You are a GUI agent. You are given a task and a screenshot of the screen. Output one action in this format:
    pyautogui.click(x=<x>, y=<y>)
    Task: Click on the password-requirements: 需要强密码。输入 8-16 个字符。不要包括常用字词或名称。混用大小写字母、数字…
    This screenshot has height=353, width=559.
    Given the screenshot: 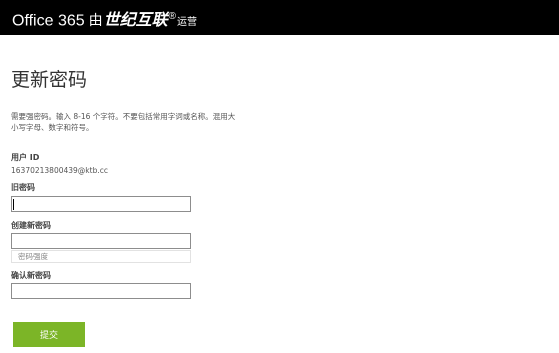 What is the action you would take?
    pyautogui.click(x=123, y=122)
    